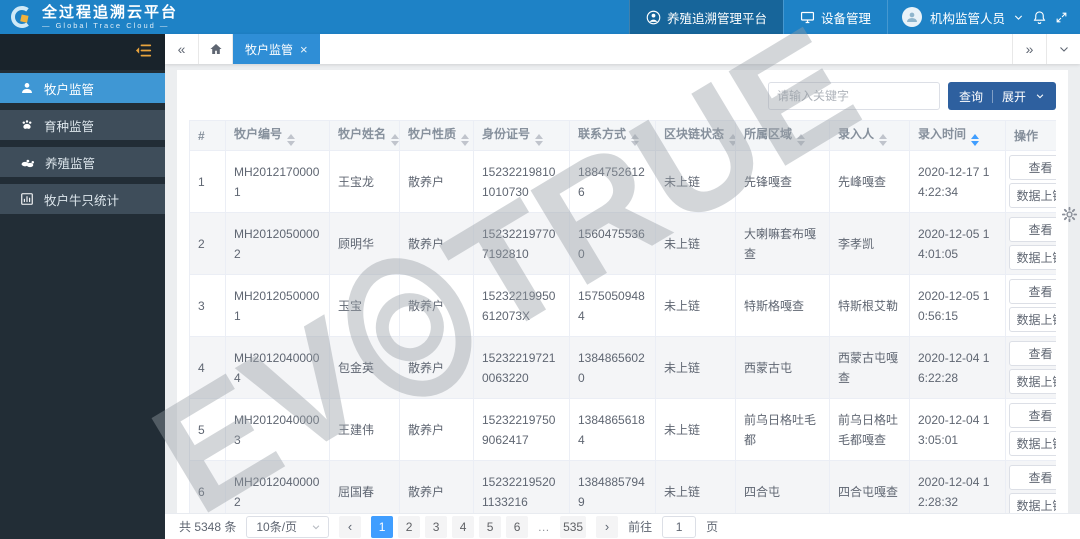 The image size is (1080, 539). Describe the element at coordinates (705, 17) in the screenshot. I see `header-nav-trace-platform: 养殖追溯管理平台` at that location.